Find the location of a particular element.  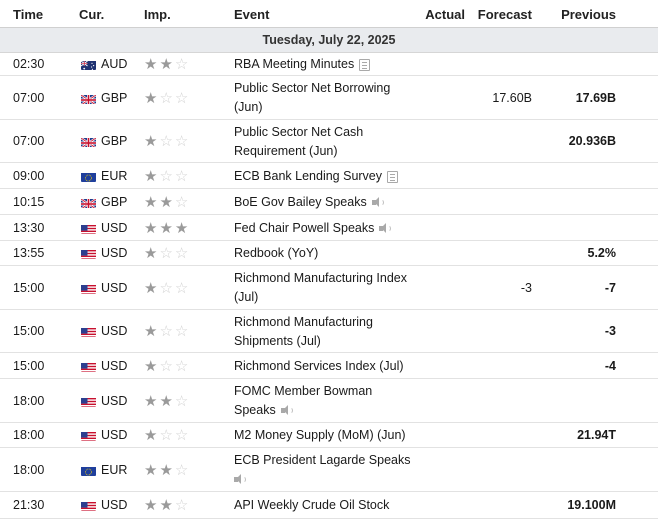

event-name-line: M2 Money Supply (MoM) (Jun) is located at coordinates (320, 435).